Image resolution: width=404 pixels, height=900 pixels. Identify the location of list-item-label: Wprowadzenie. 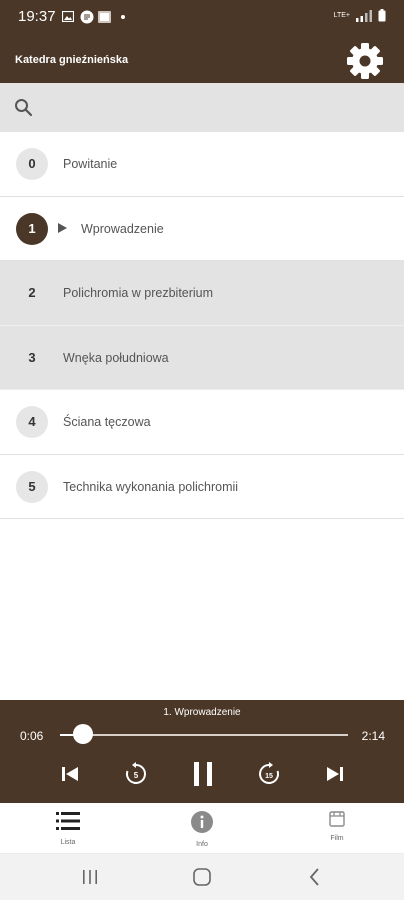
(122, 228).